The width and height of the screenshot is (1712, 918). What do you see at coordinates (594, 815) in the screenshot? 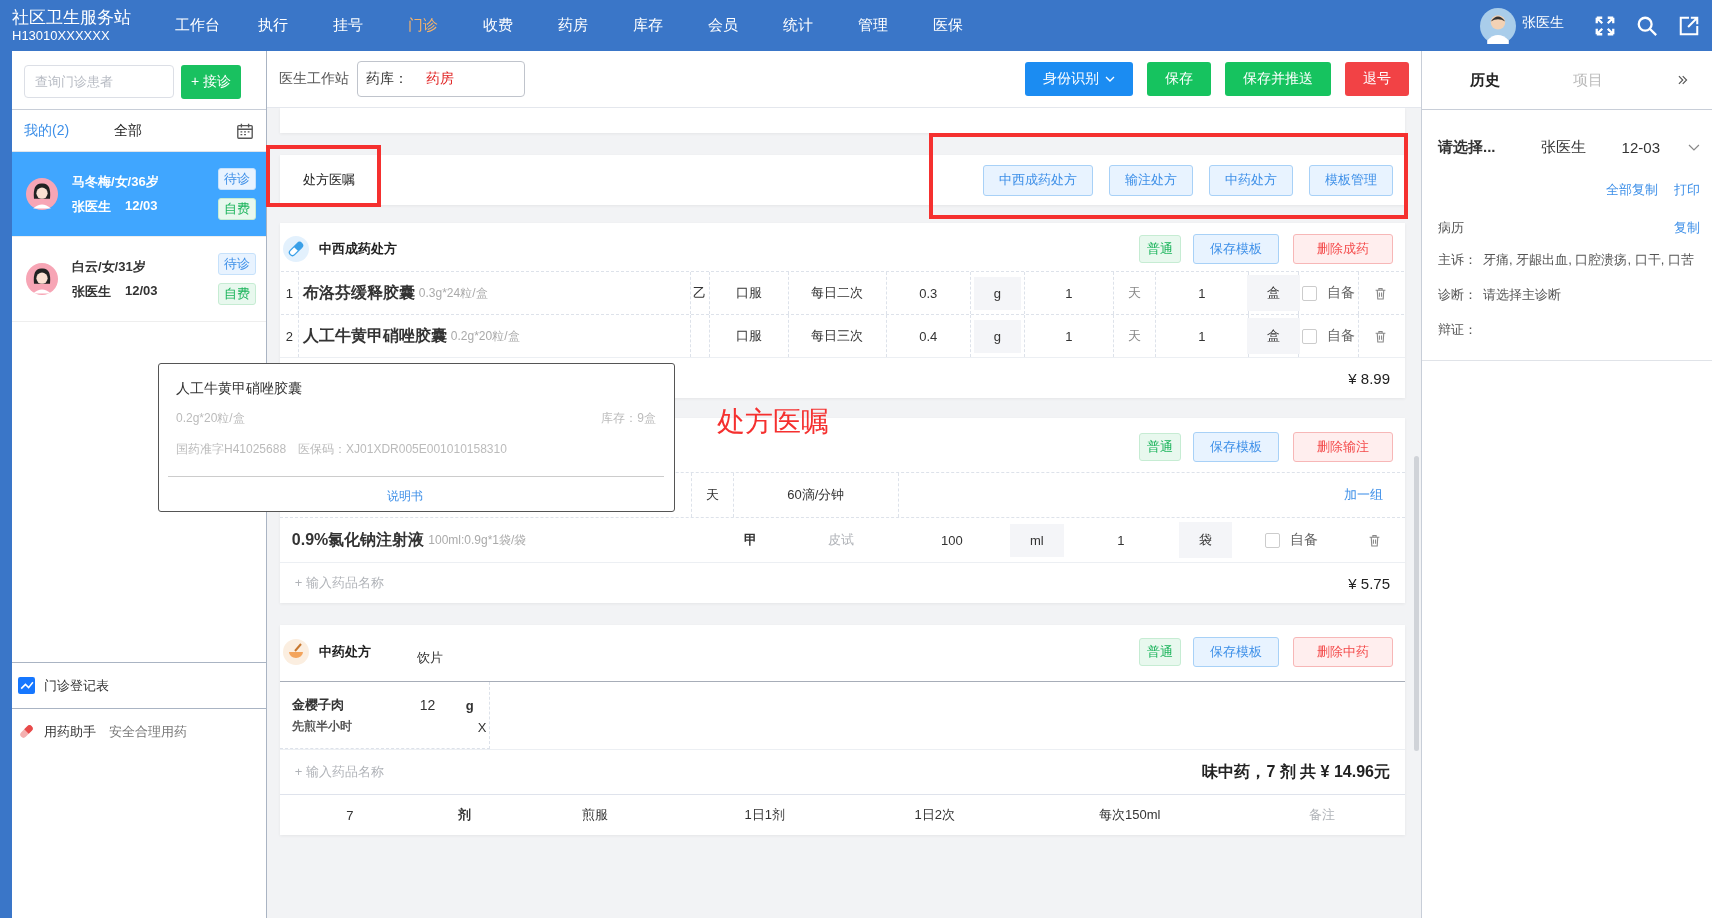
I see `usage-cell: 煎服` at bounding box center [594, 815].